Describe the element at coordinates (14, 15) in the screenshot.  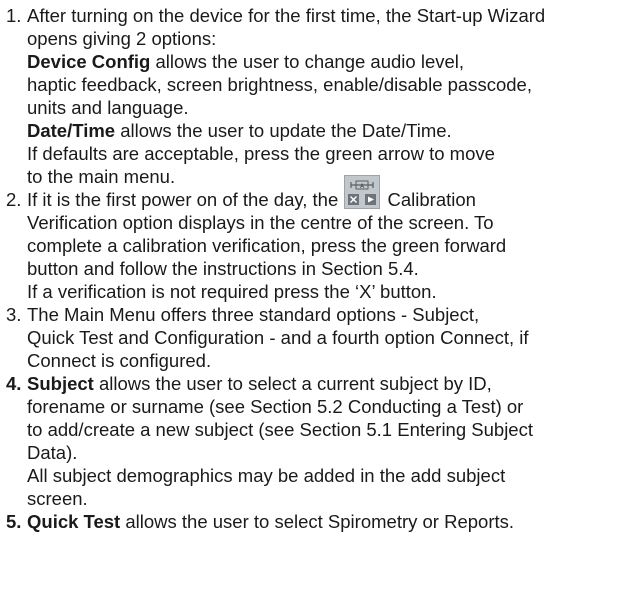
I see `step-number: 1.` at that location.